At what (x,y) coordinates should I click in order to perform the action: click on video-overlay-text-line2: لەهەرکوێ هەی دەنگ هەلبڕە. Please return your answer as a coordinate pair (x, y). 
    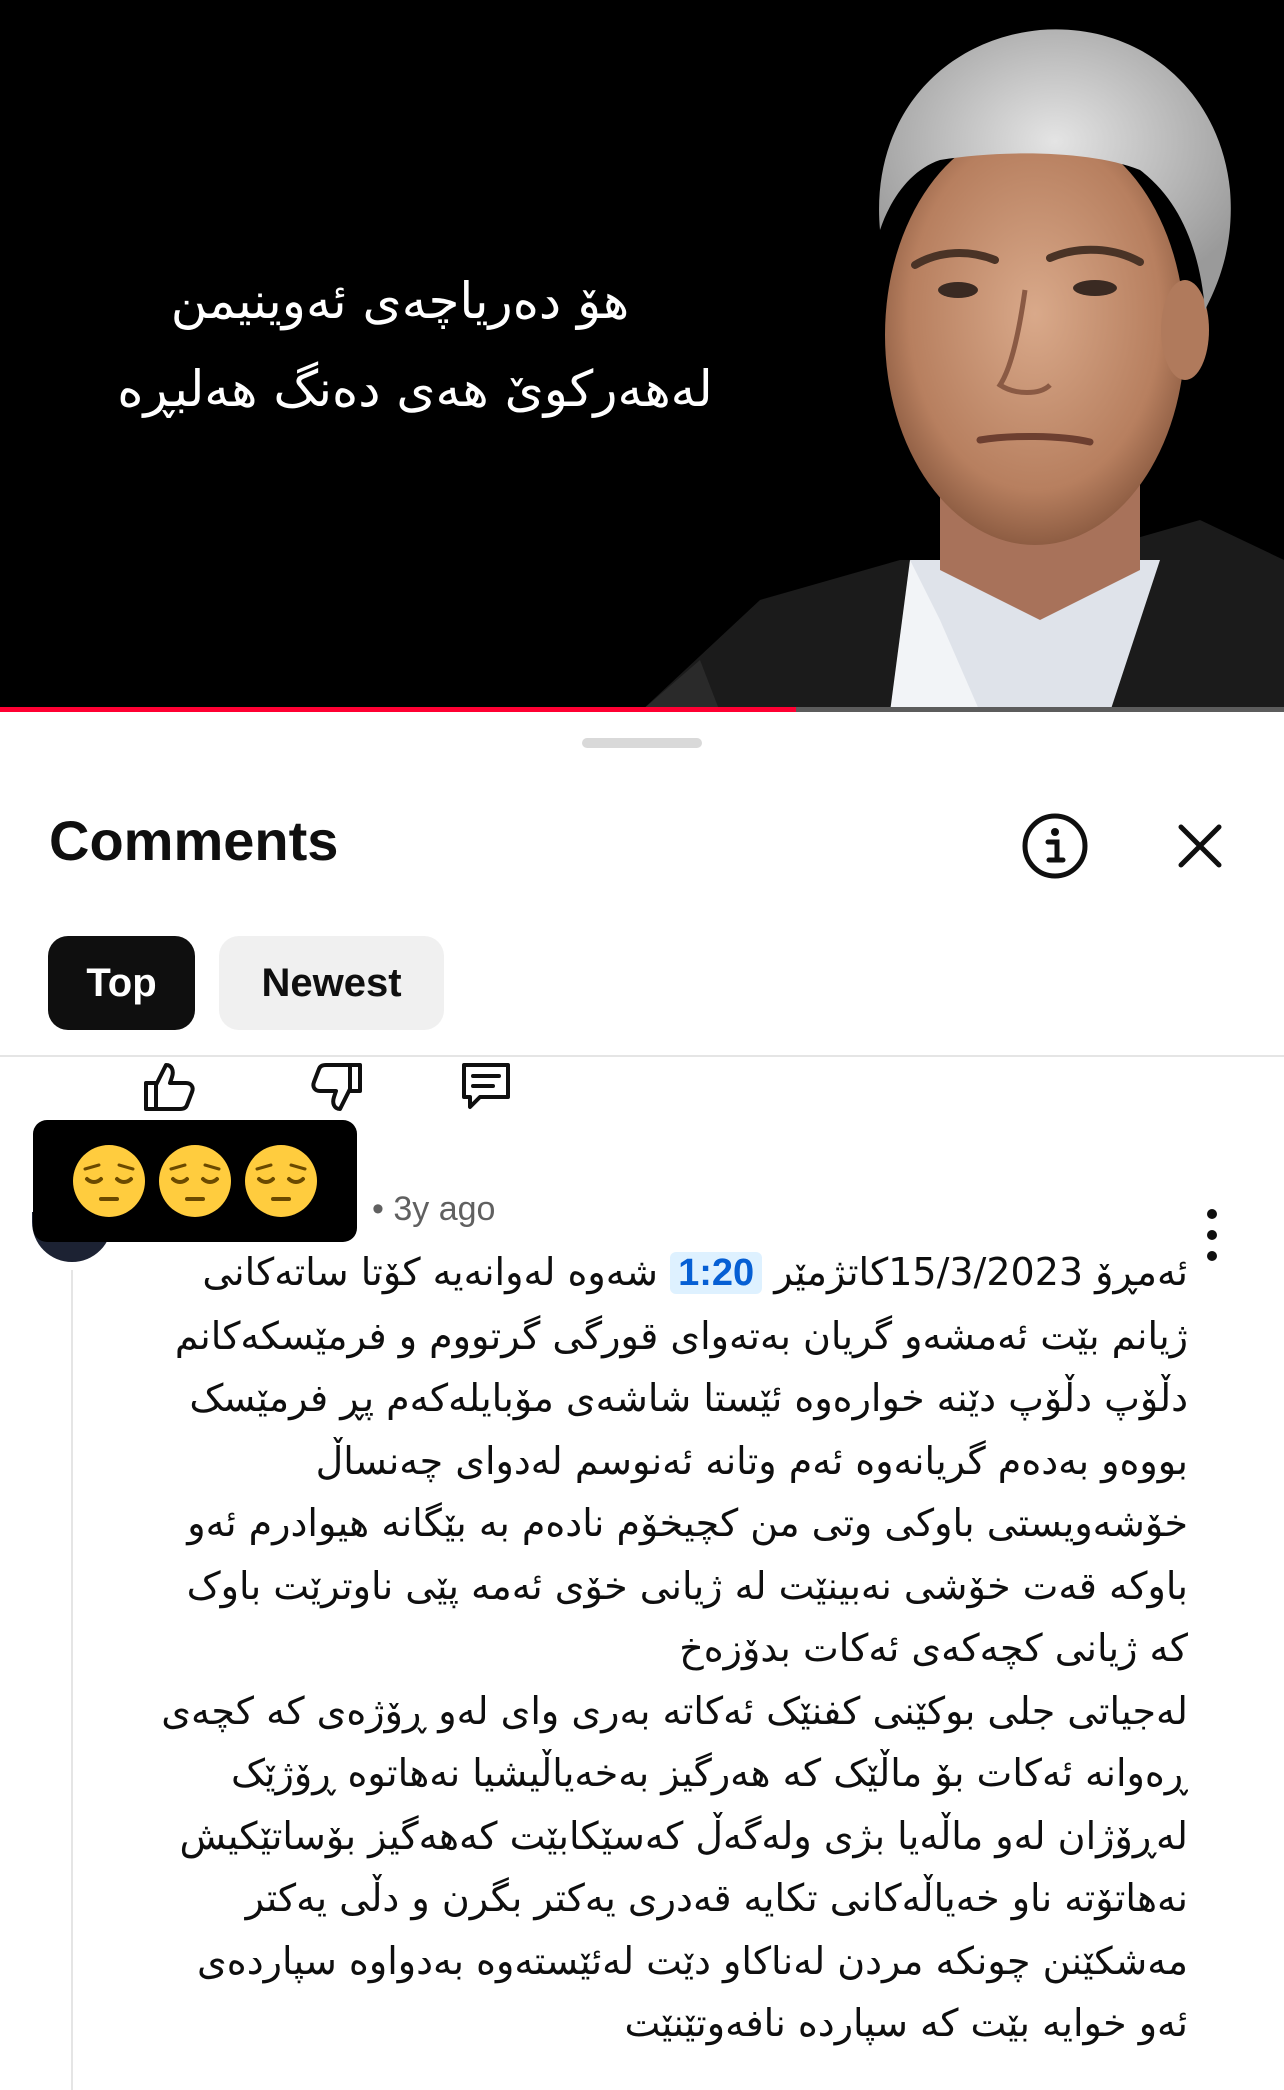
    Looking at the image, I should click on (415, 389).